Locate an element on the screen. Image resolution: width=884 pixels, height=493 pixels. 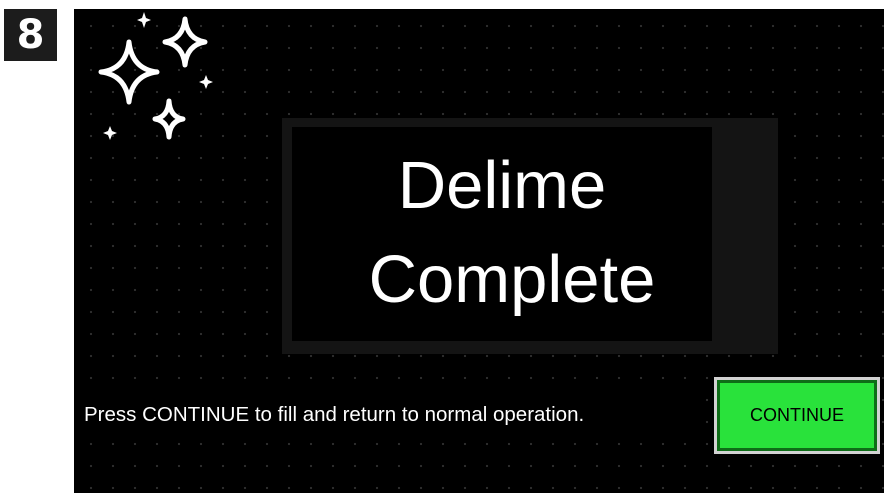
medium-sparkle-icon is located at coordinates (185, 42).